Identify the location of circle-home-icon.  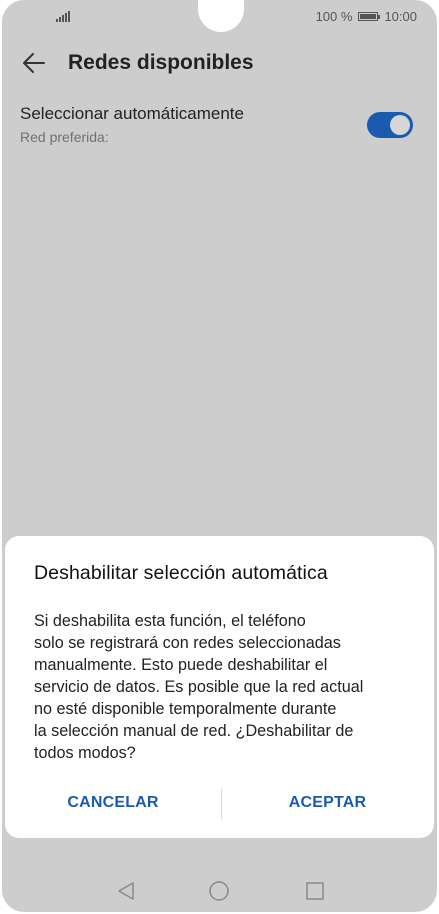
(219, 893).